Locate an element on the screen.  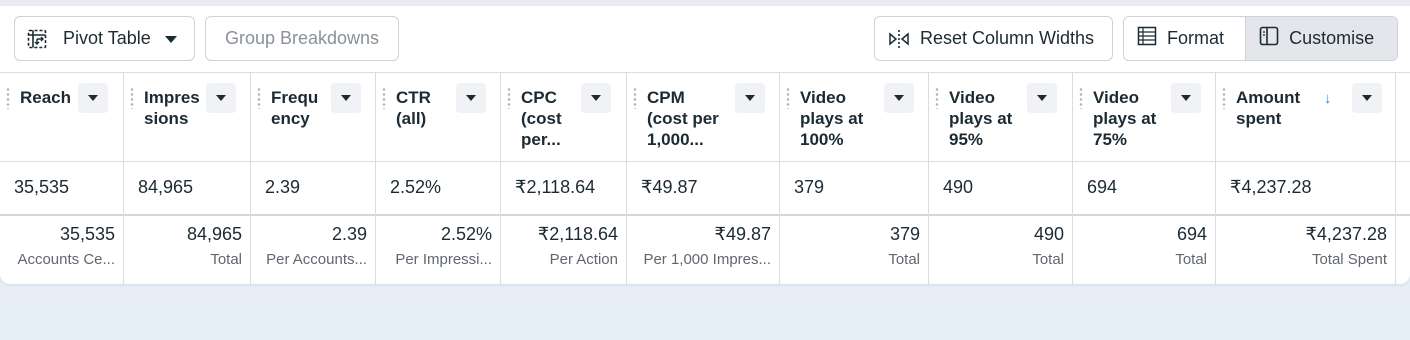
format-table-icon is located at coordinates (1147, 38).